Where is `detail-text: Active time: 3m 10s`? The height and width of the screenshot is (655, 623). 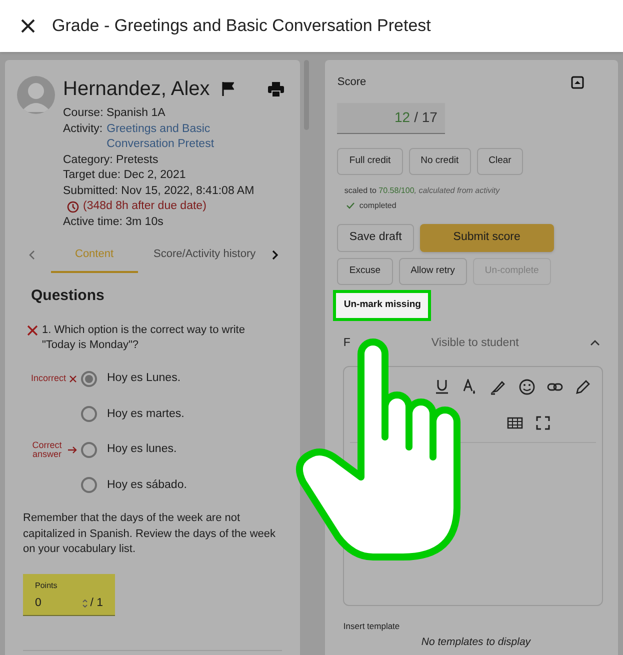
detail-text: Active time: 3m 10s is located at coordinates (113, 222).